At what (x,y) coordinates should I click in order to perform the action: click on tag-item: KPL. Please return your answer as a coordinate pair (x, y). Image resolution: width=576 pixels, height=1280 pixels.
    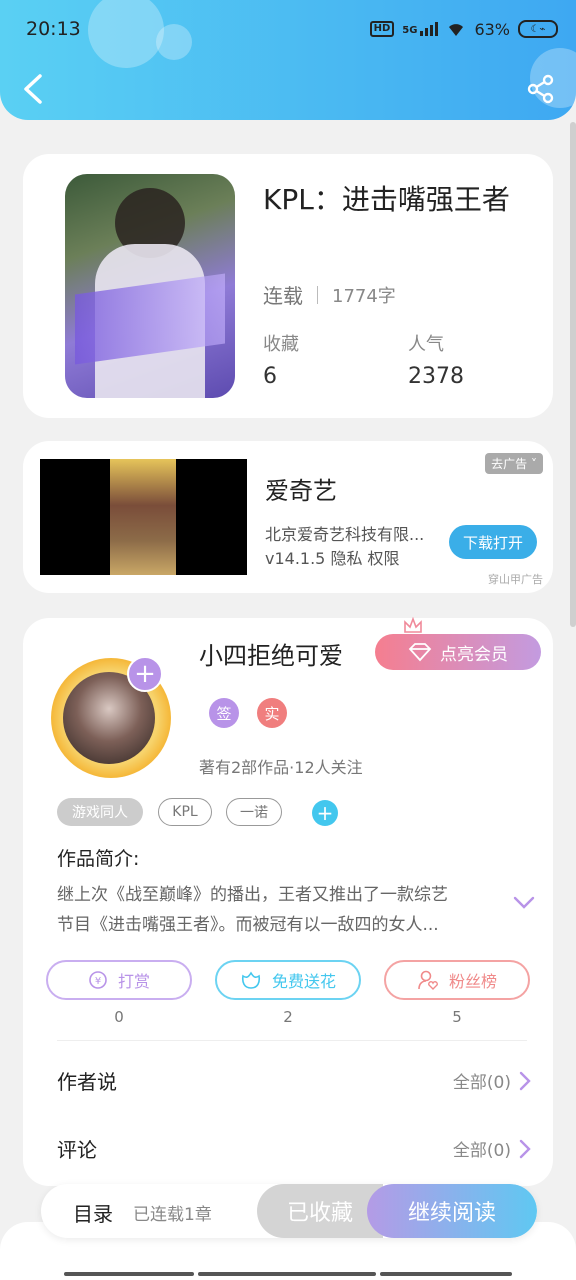
    Looking at the image, I should click on (185, 812).